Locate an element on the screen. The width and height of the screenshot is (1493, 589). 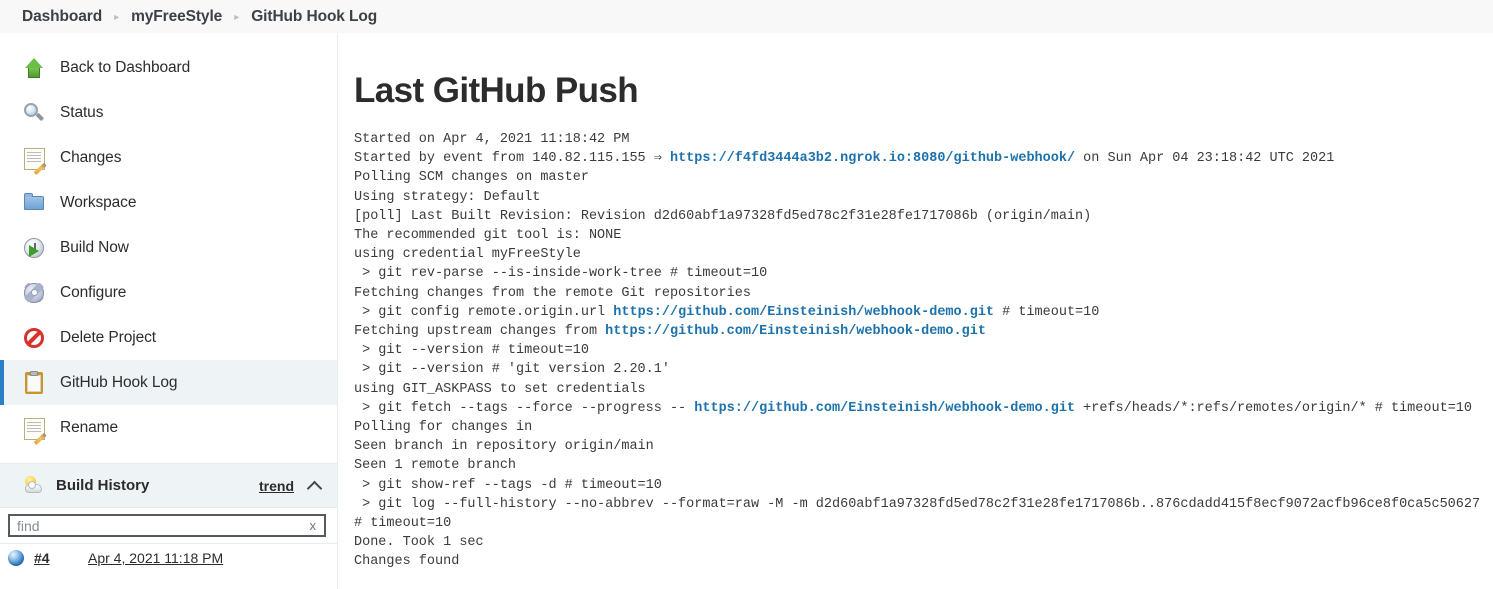
sidebar-item-build-now: Build Now is located at coordinates (168, 247).